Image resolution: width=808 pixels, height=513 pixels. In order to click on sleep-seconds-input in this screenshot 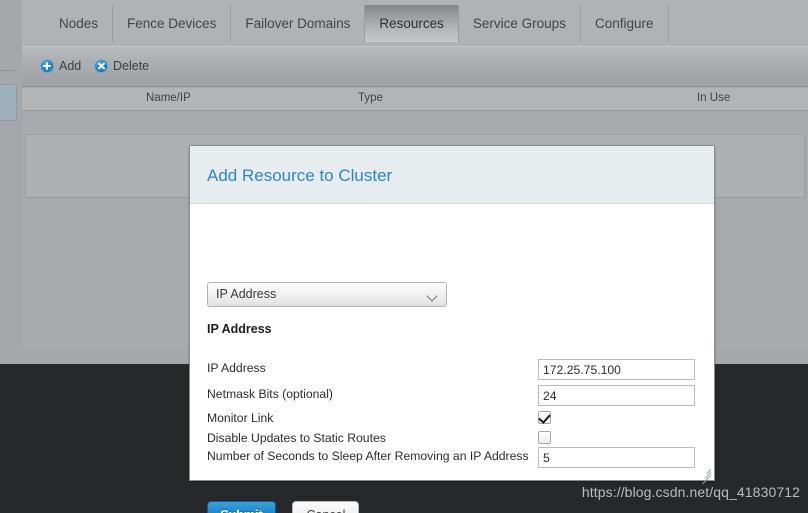, I will do `click(616, 457)`.